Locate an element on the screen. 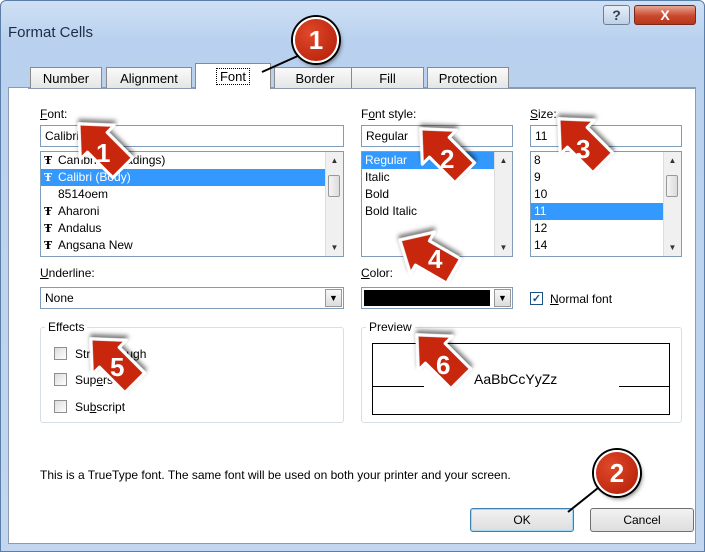 This screenshot has height=552, width=705. callout-number-1-arrow: 1 is located at coordinates (103, 153).